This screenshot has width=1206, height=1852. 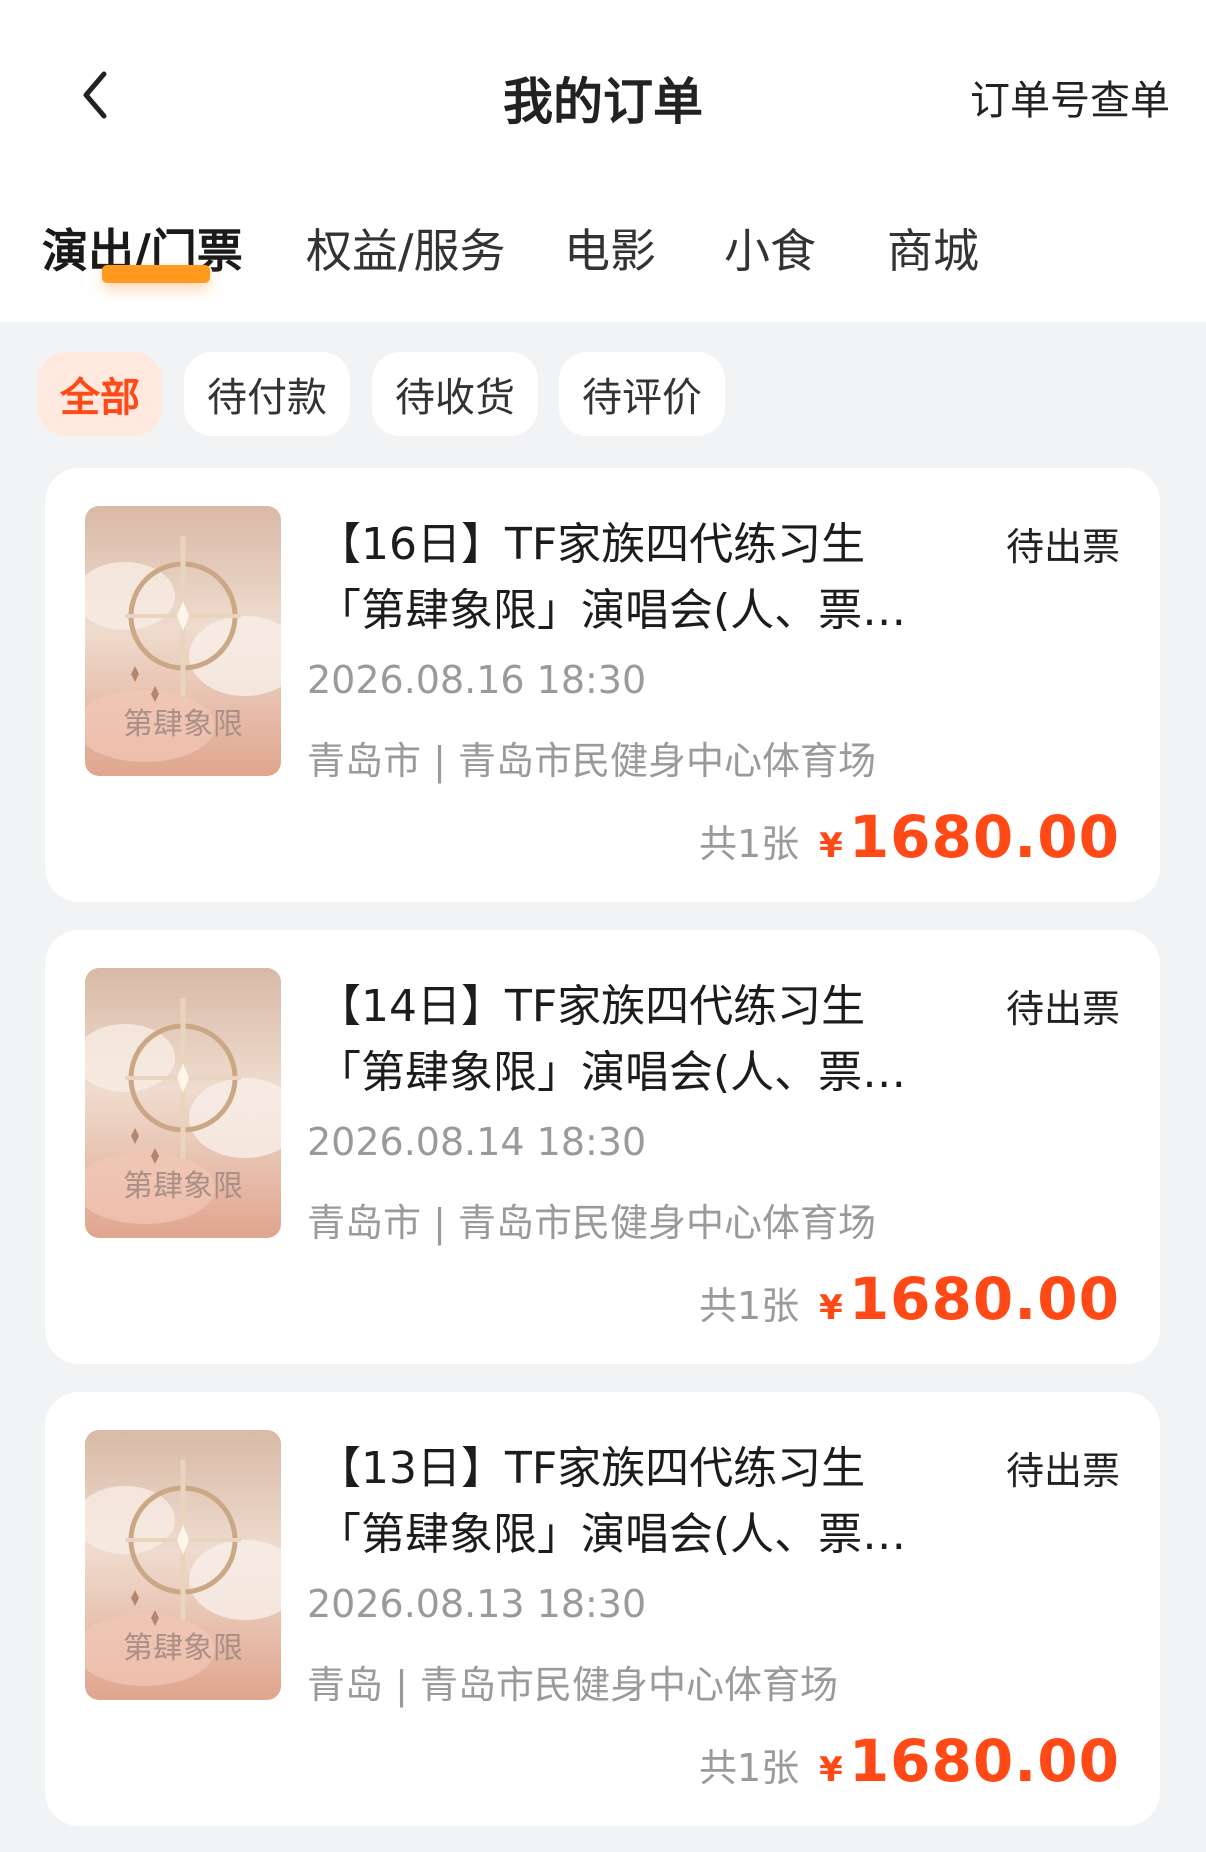 I want to click on back-button, so click(x=95, y=95).